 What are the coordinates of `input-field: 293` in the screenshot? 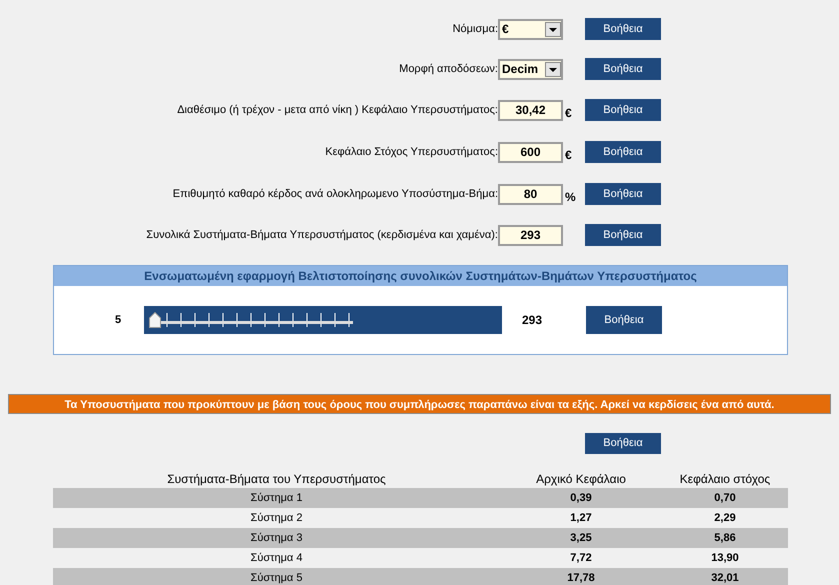 It's located at (530, 235).